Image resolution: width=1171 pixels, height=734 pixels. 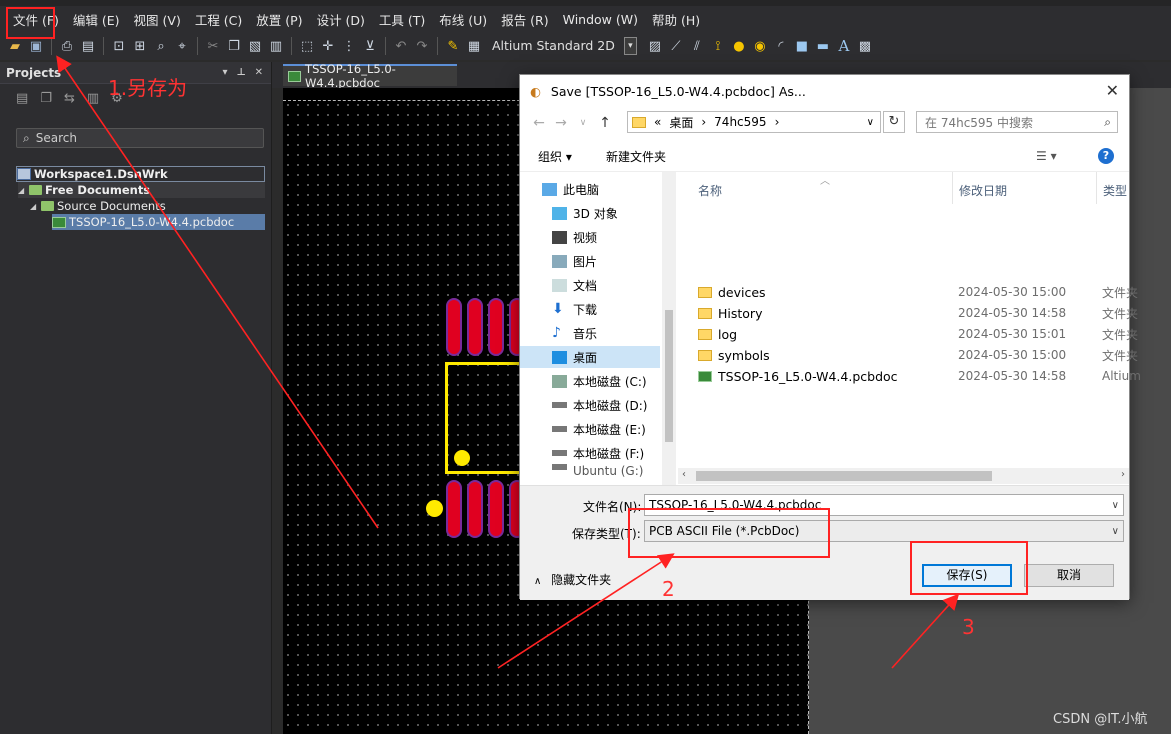 I want to click on organize-button: 组织 ▾, so click(x=555, y=156).